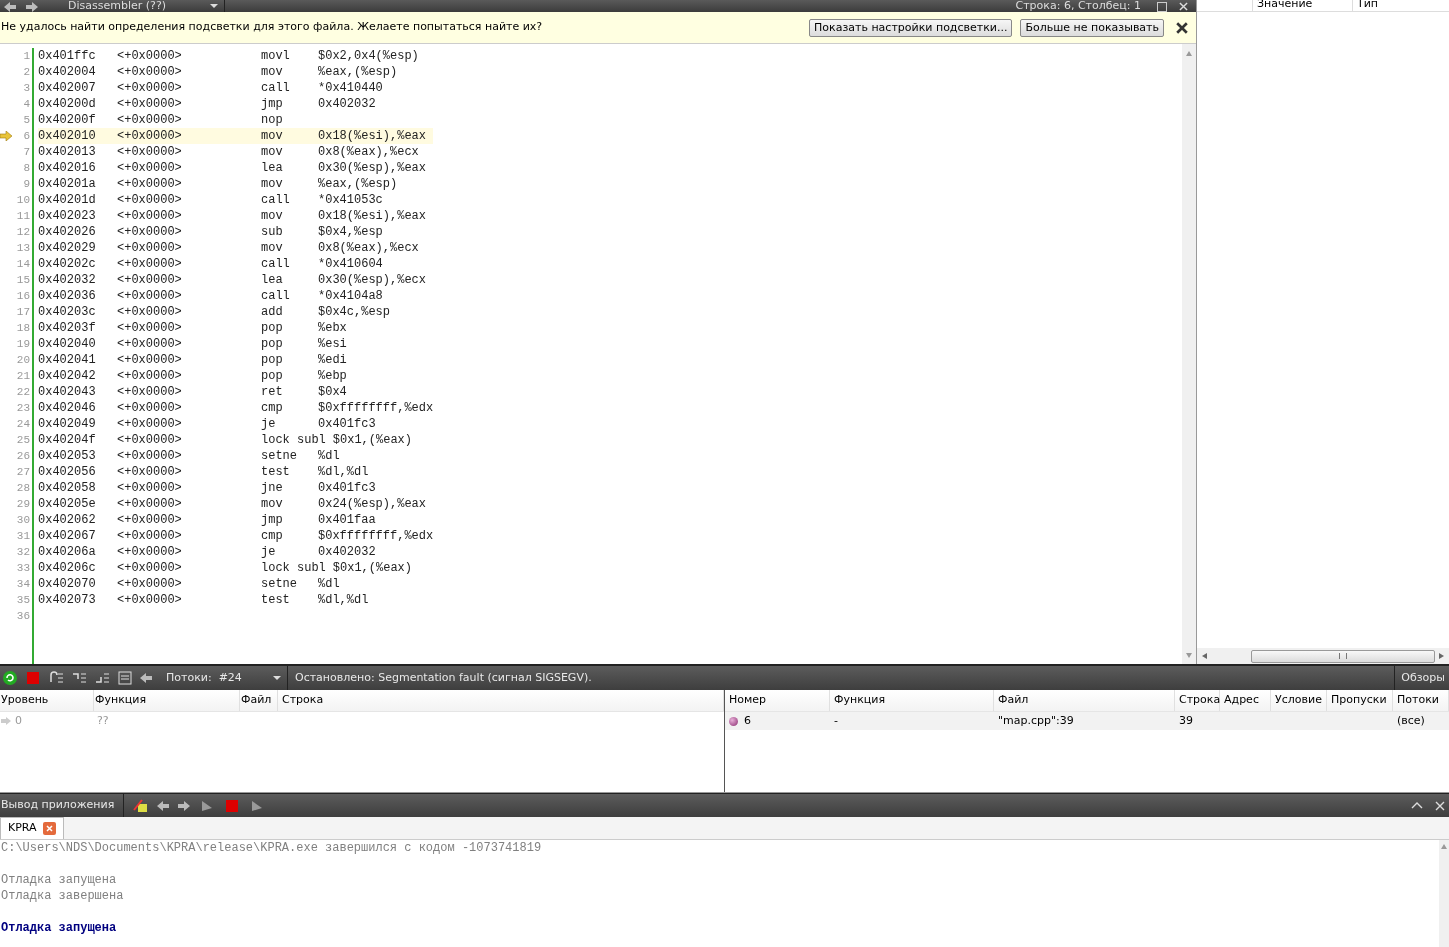 The image size is (1449, 947). What do you see at coordinates (1323, 656) in the screenshot?
I see `horizontal-scrollbar` at bounding box center [1323, 656].